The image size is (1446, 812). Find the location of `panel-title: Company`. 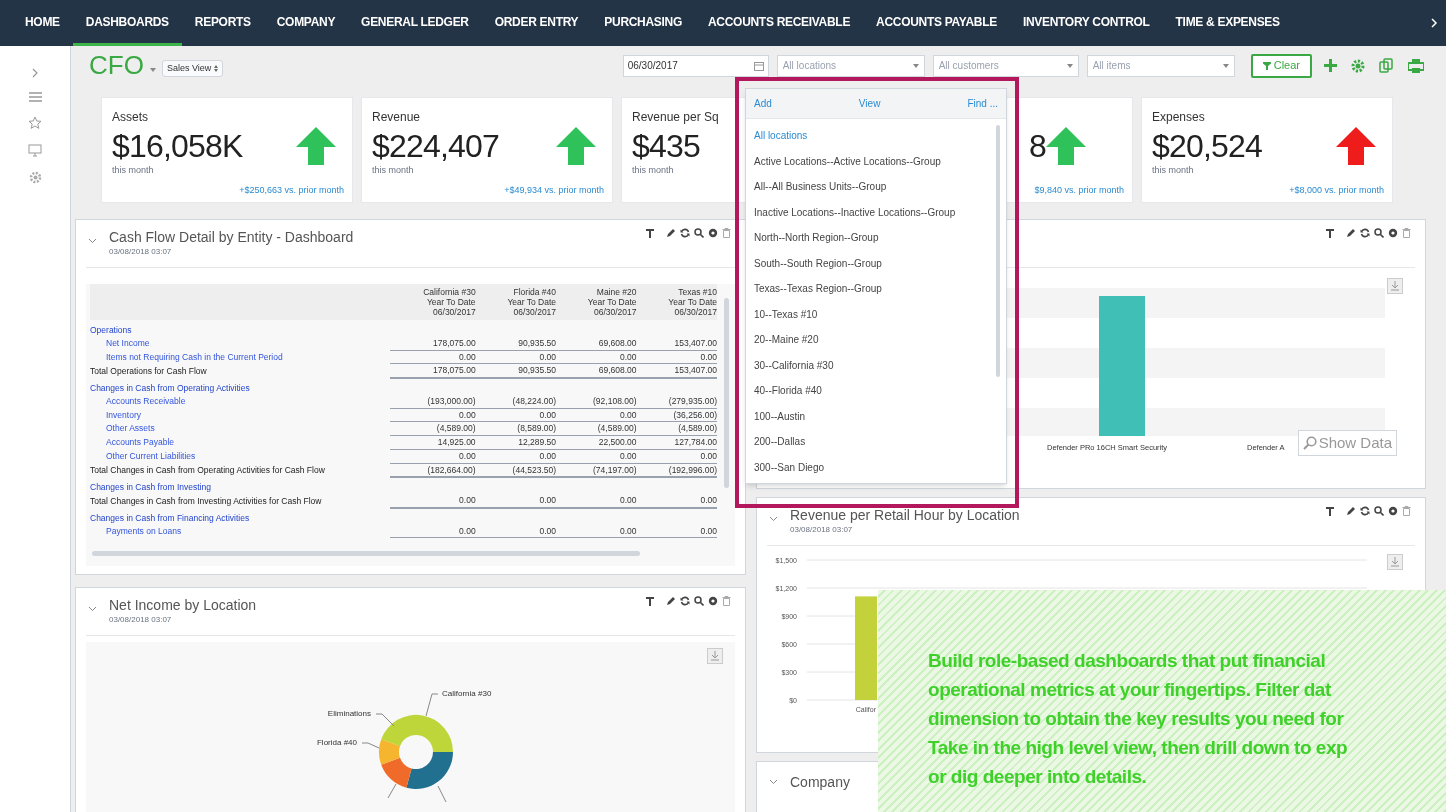

panel-title: Company is located at coordinates (820, 782).